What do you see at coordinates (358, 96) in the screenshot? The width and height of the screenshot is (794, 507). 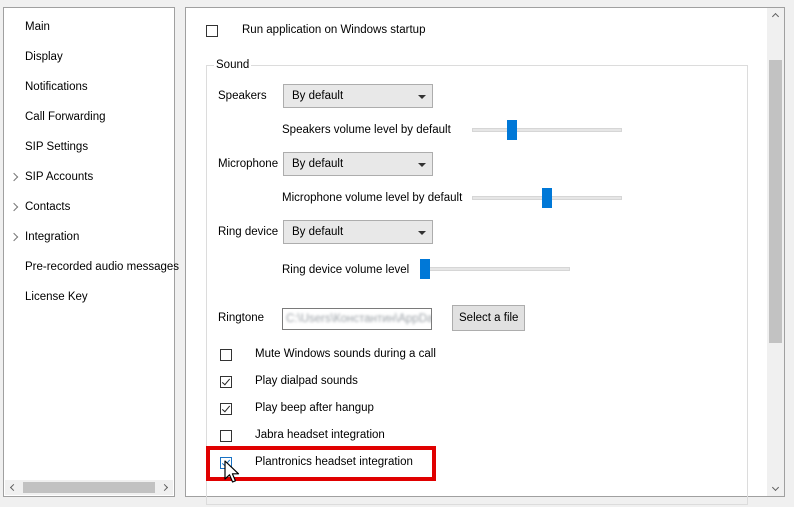 I see `speakers-dropdown: By default` at bounding box center [358, 96].